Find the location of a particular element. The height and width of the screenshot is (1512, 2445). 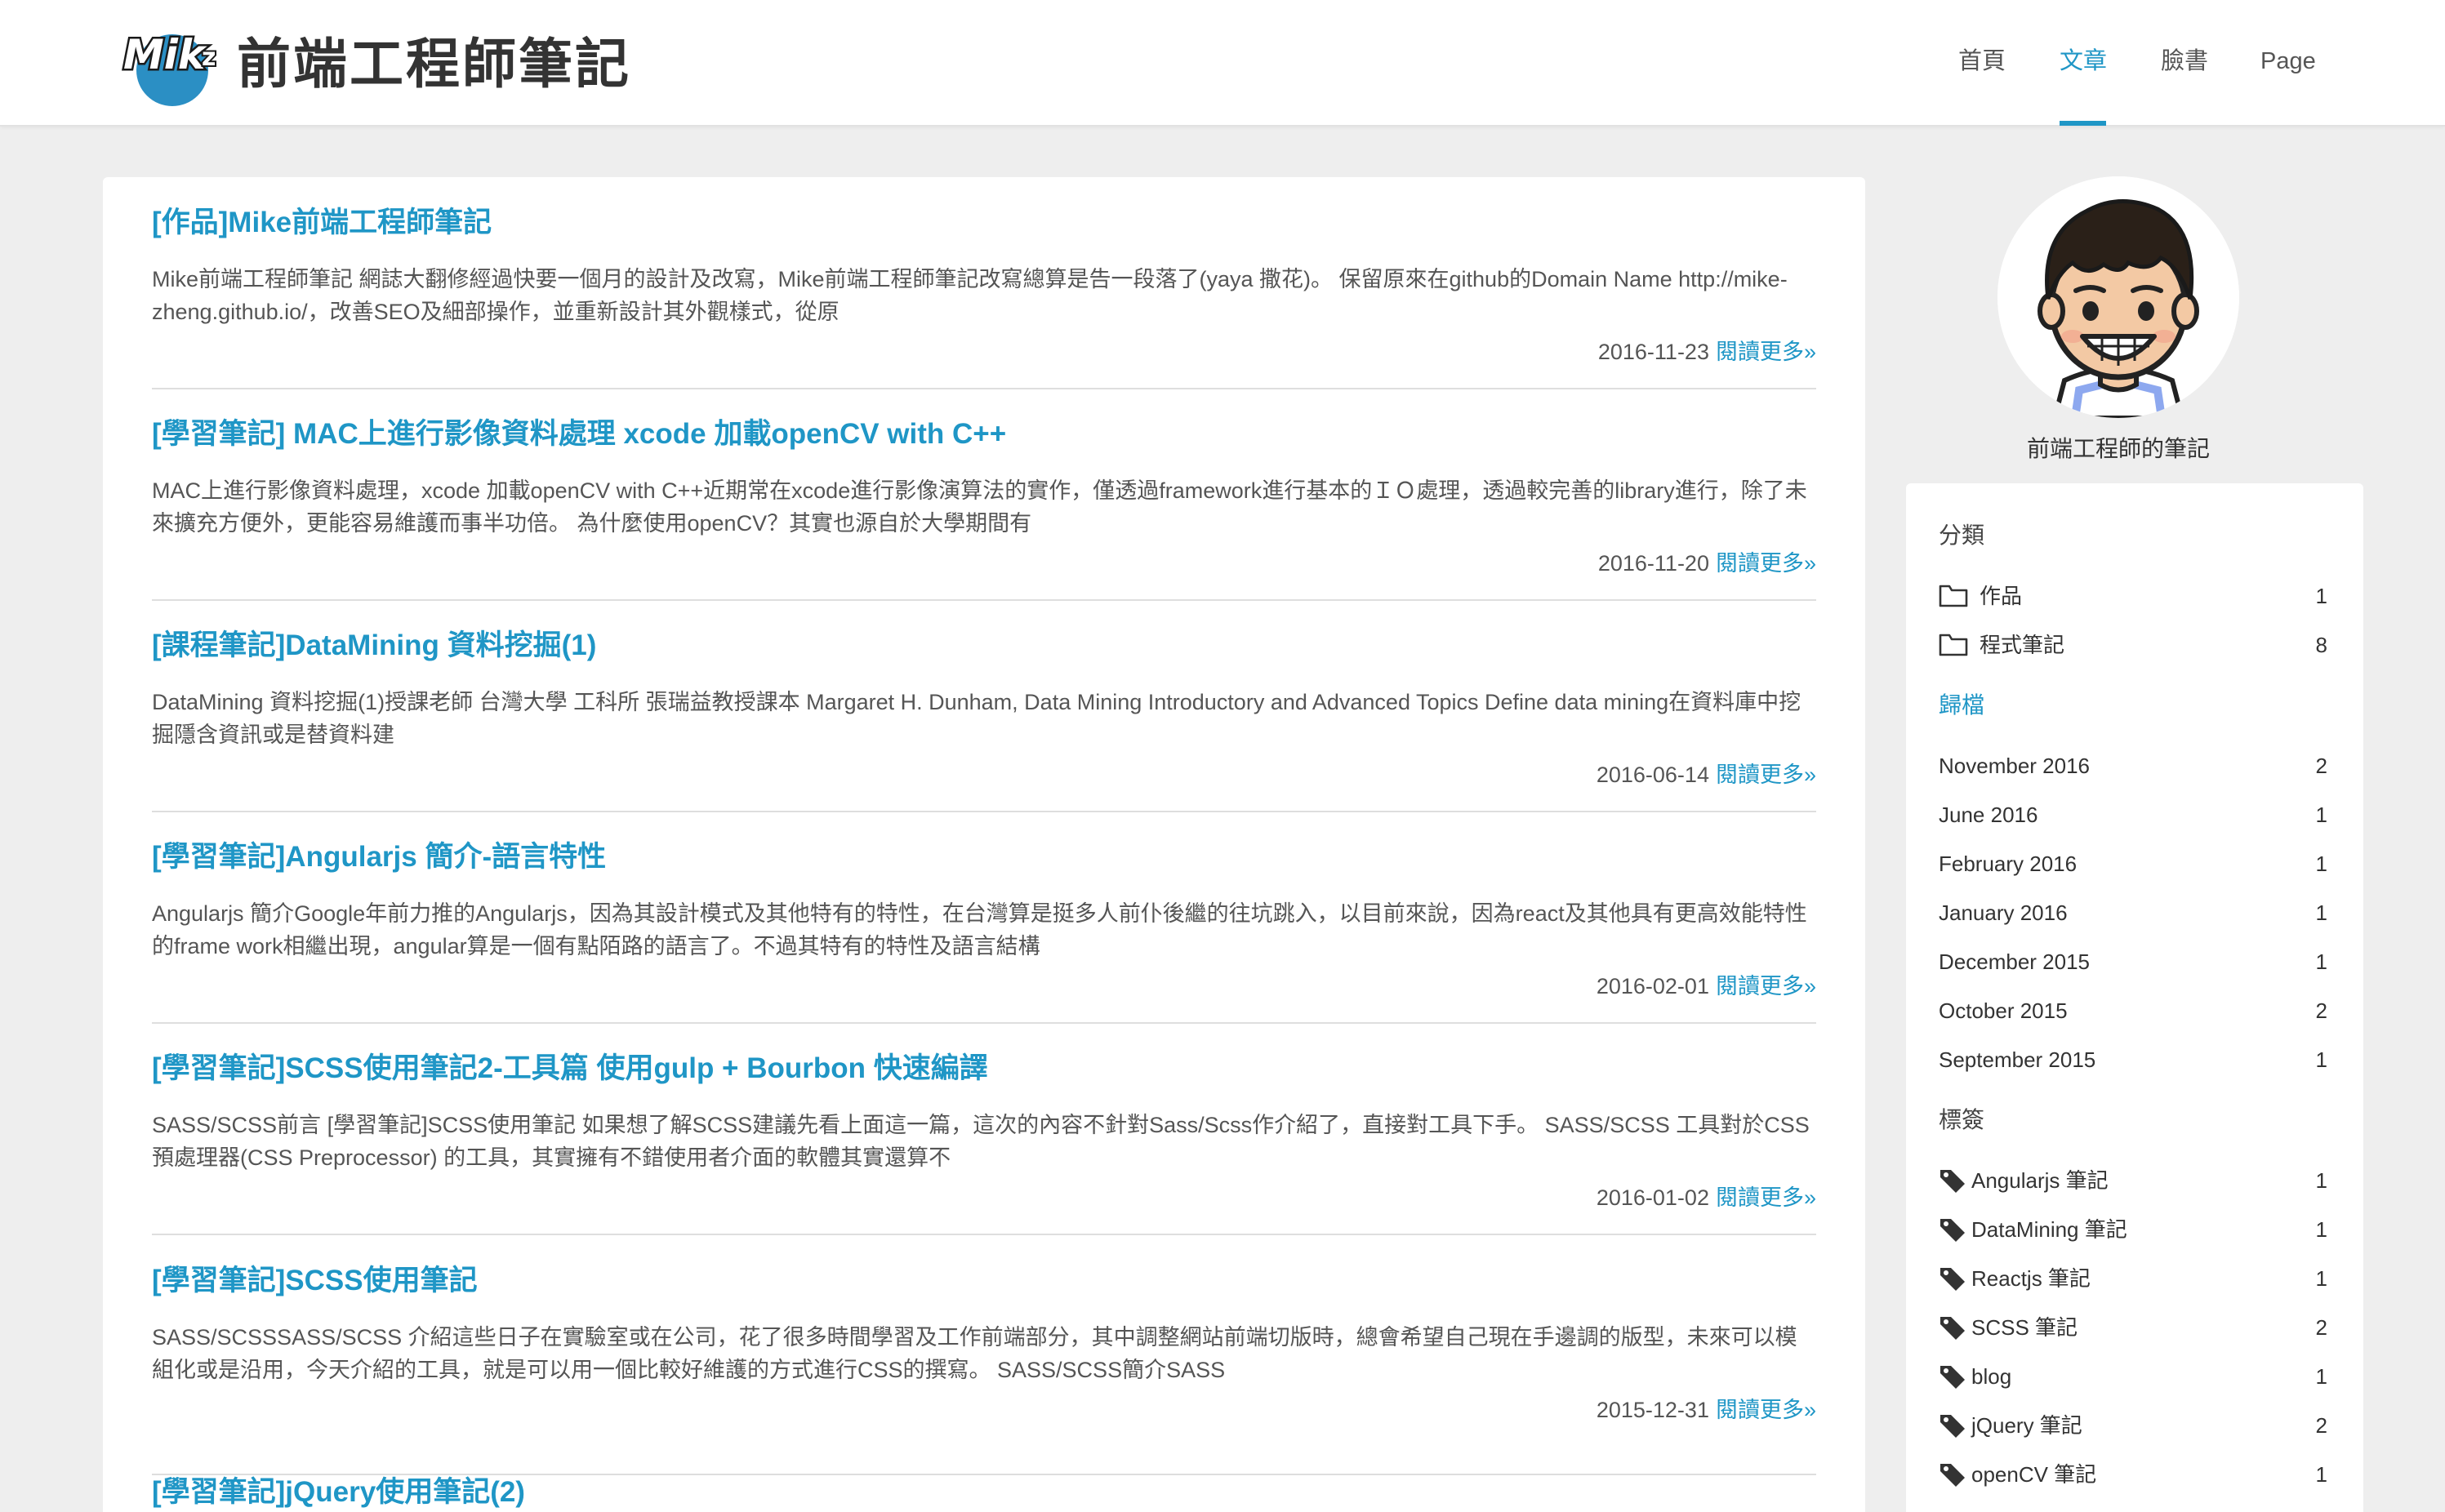

category-count: 8 is located at coordinates (2321, 645).